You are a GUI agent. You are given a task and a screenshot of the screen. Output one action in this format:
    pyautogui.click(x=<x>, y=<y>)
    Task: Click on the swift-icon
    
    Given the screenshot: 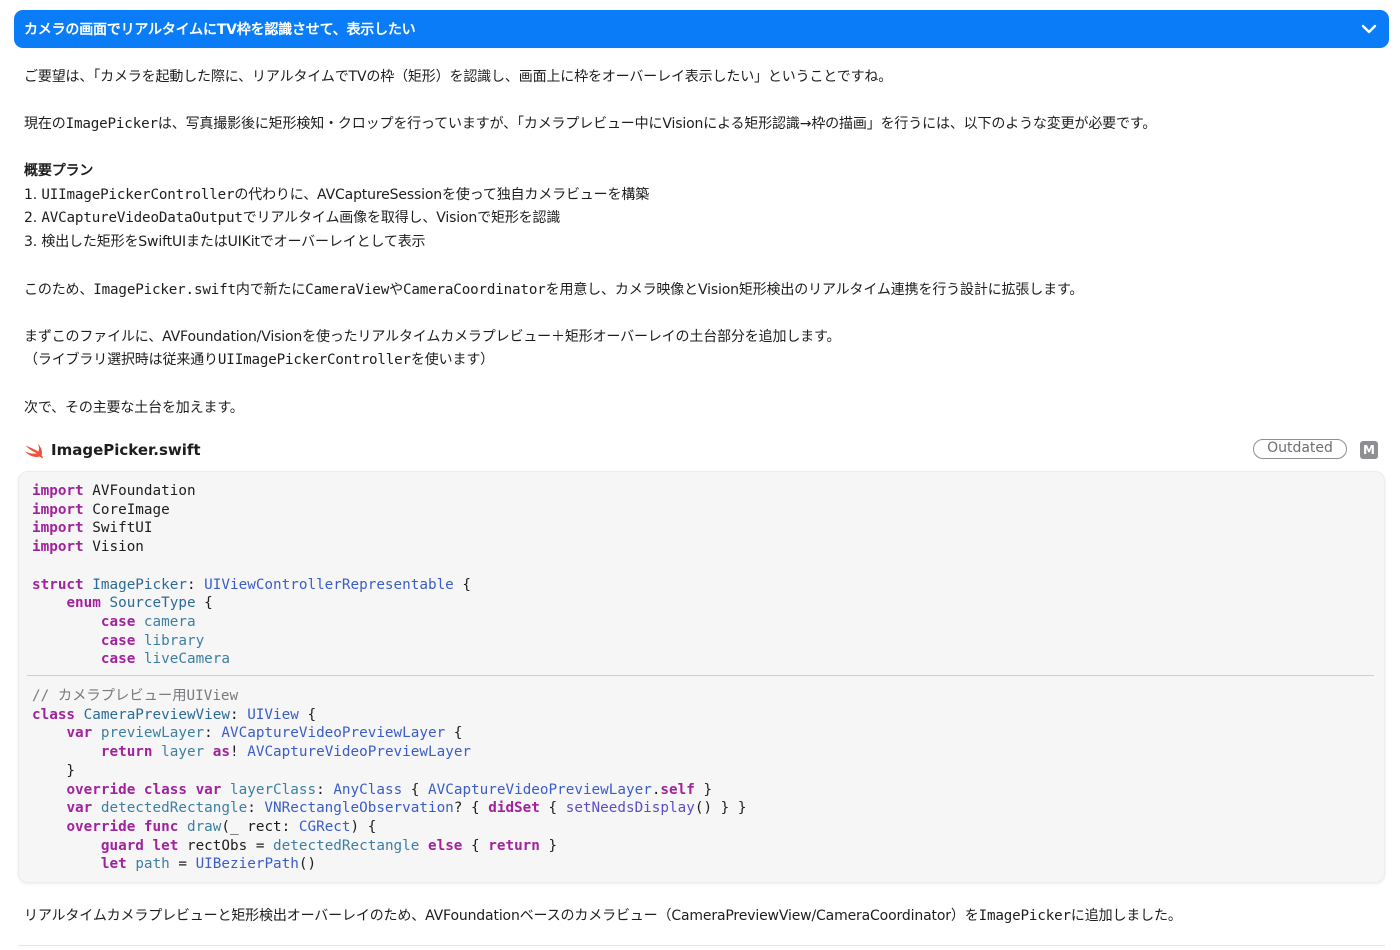 What is the action you would take?
    pyautogui.click(x=34, y=451)
    